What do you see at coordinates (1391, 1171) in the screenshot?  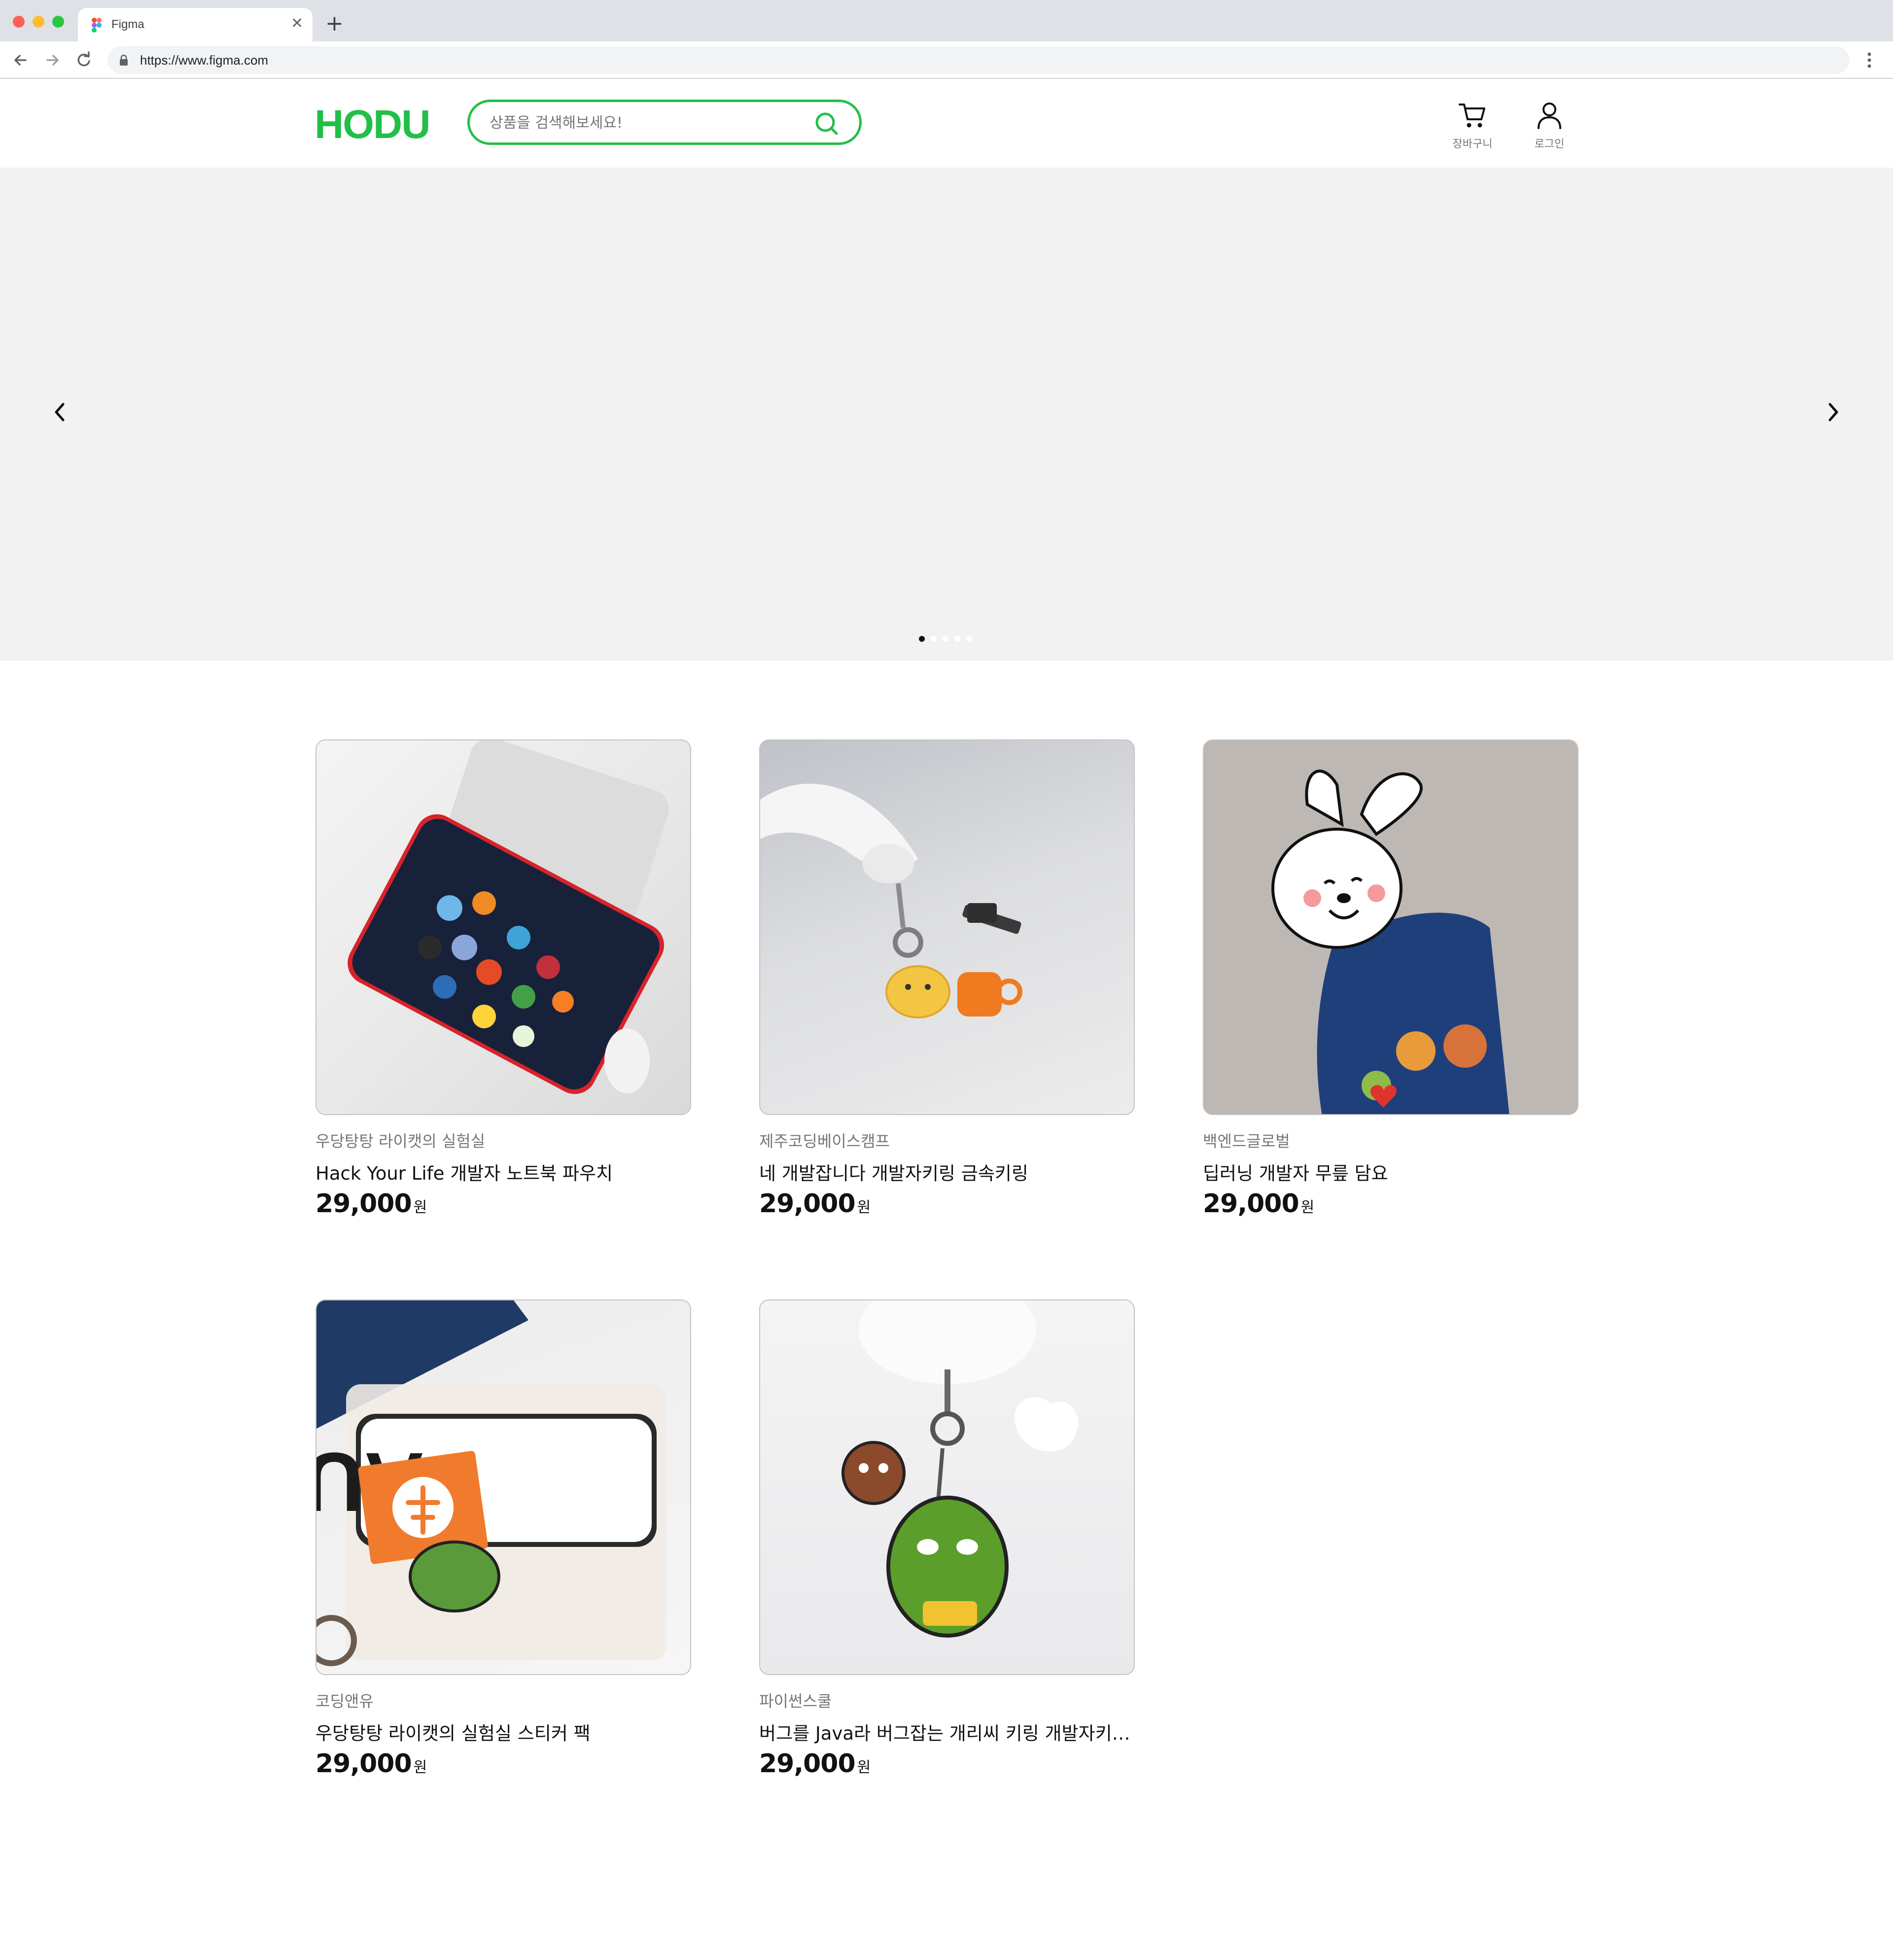 I see `product-name: 딥러닝 개발자 무릎 담요` at bounding box center [1391, 1171].